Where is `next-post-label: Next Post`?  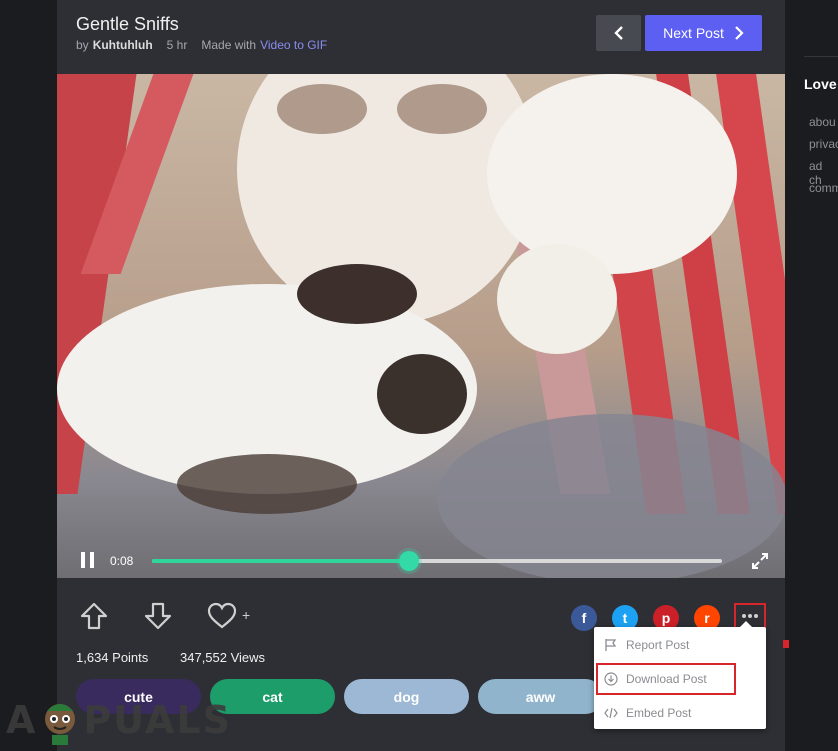
next-post-label: Next Post is located at coordinates (693, 33).